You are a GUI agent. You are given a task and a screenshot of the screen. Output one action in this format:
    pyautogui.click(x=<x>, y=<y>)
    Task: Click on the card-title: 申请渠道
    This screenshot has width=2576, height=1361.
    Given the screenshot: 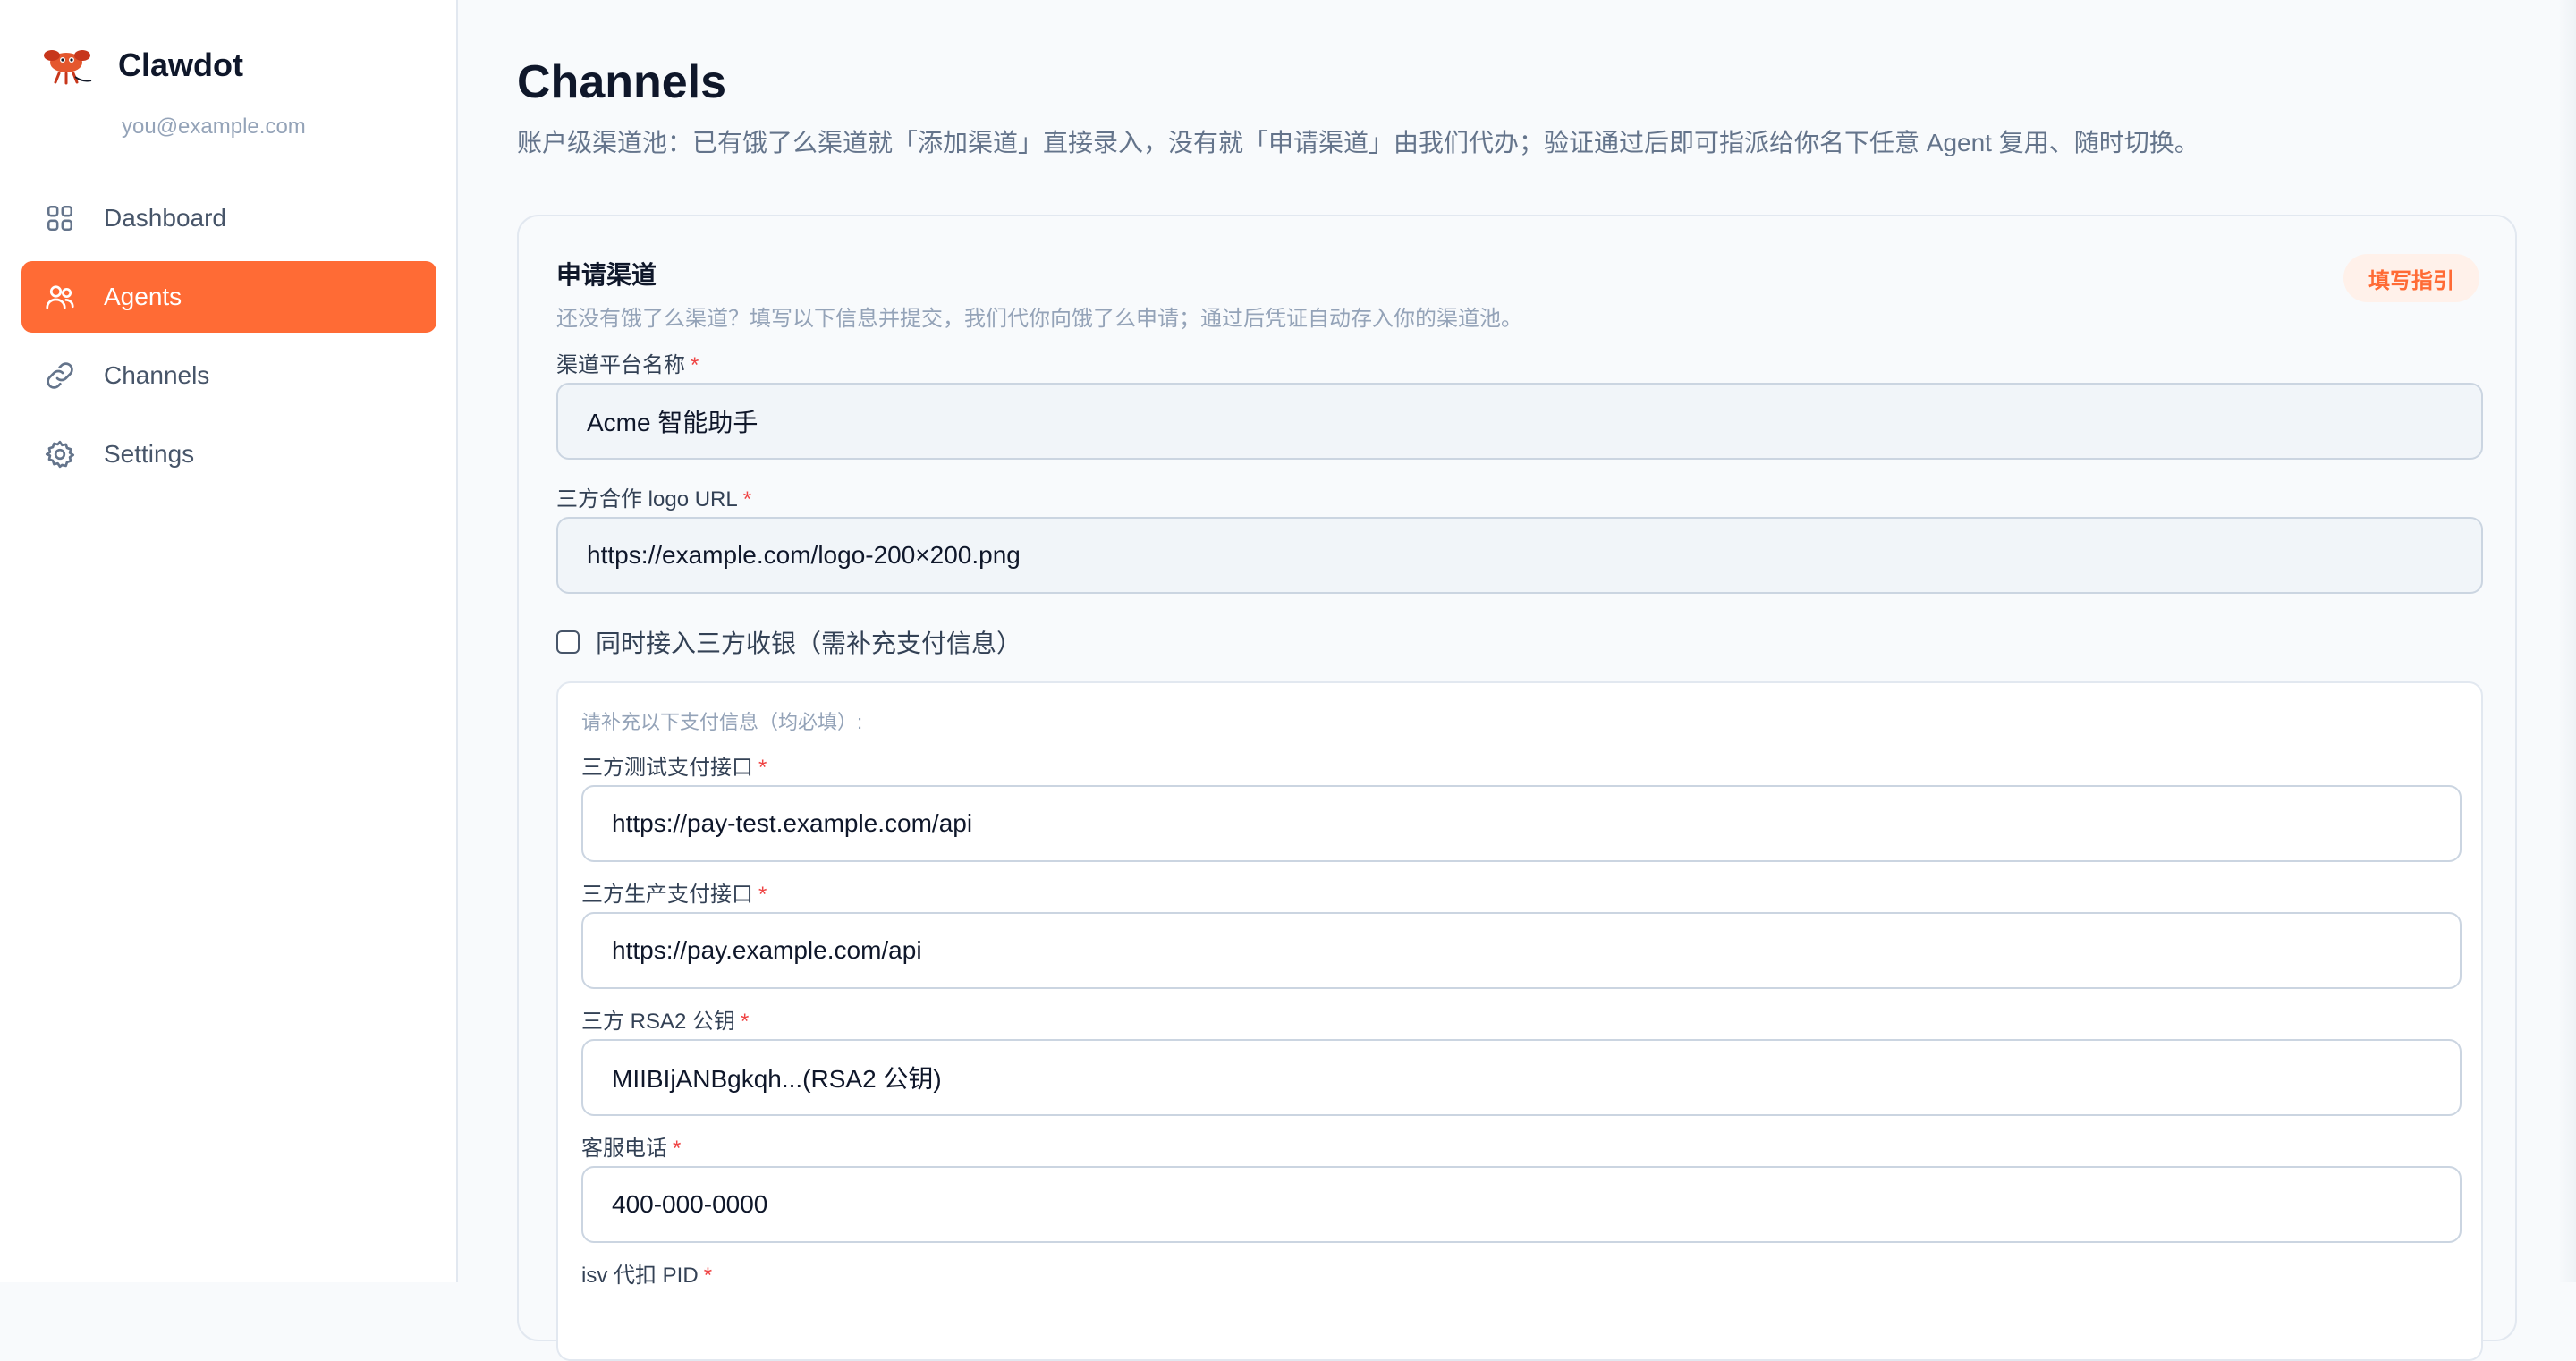 What is the action you would take?
    pyautogui.click(x=606, y=275)
    